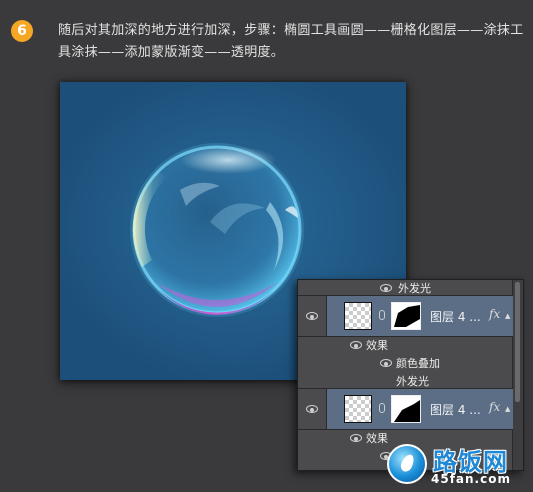 Image resolution: width=533 pixels, height=492 pixels. What do you see at coordinates (517, 342) in the screenshot?
I see `scroll-thumb` at bounding box center [517, 342].